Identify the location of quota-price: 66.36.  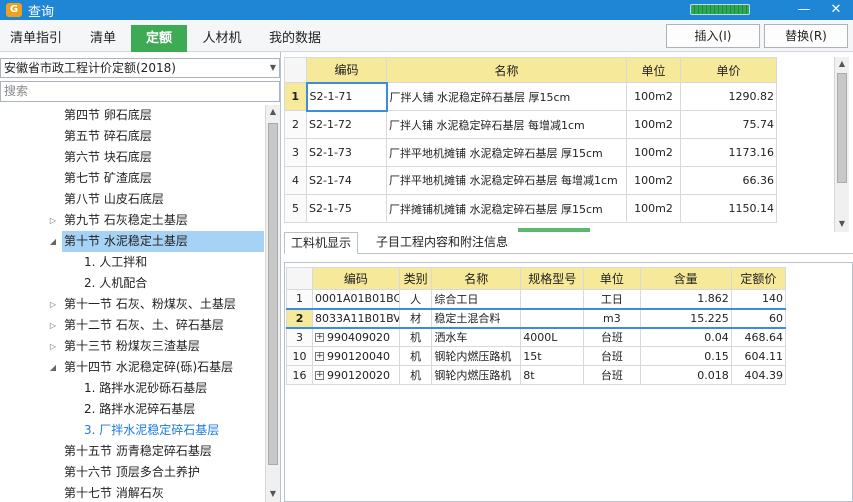
(728, 180).